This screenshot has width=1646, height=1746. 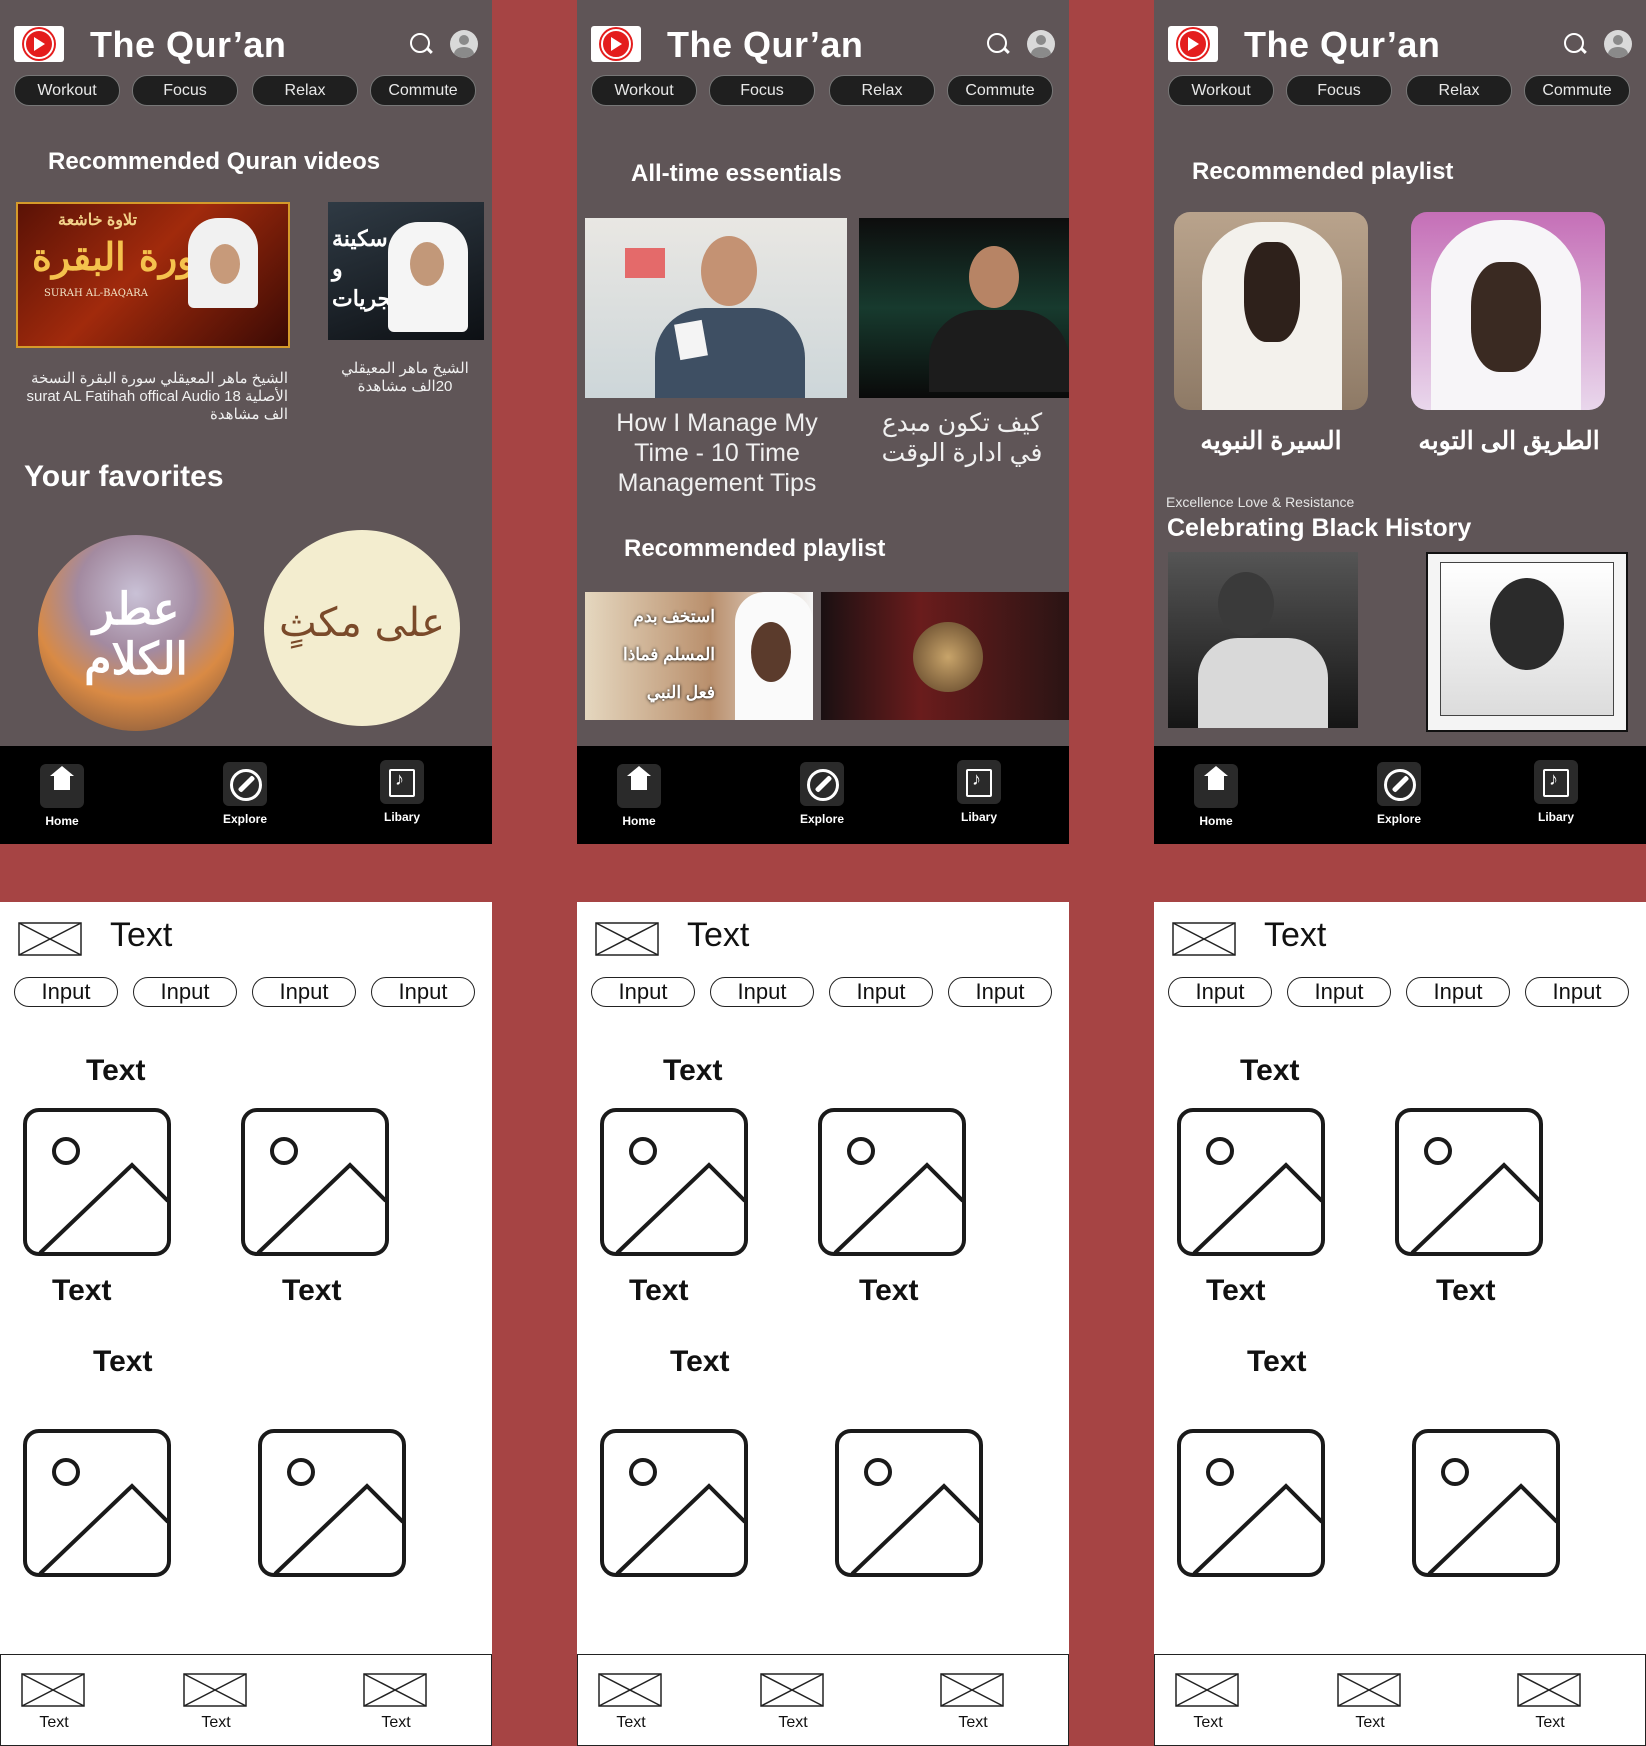 What do you see at coordinates (402, 782) in the screenshot?
I see `library-icon` at bounding box center [402, 782].